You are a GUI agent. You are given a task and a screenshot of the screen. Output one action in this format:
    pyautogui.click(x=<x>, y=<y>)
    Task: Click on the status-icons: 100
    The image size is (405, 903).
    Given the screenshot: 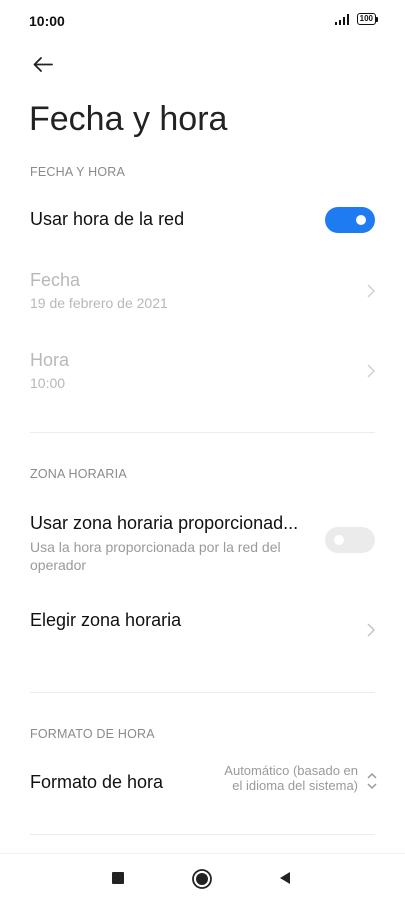 What is the action you would take?
    pyautogui.click(x=356, y=19)
    